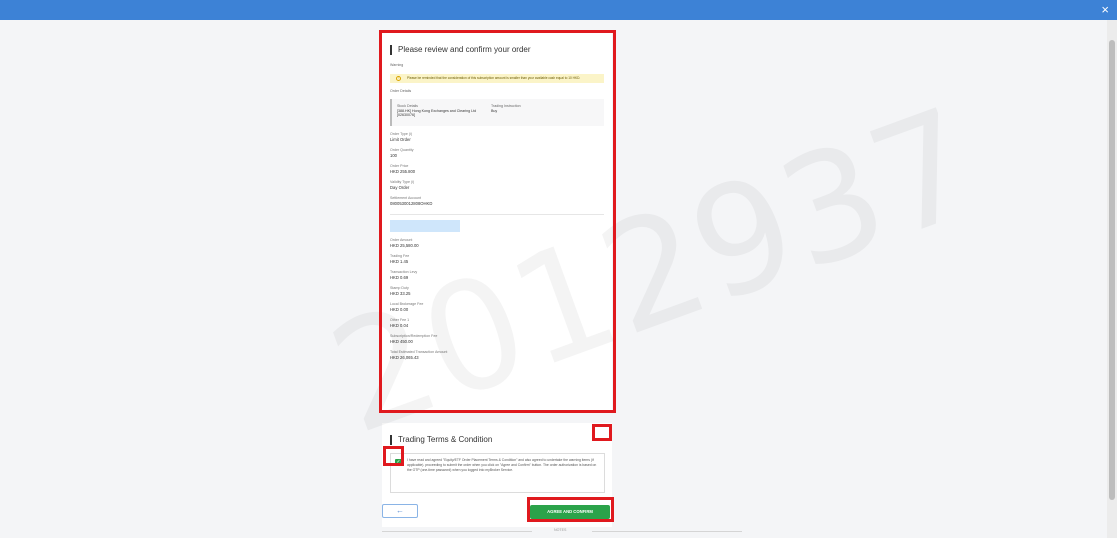 This screenshot has width=1117, height=538. Describe the element at coordinates (497, 169) in the screenshot. I see `order-price-field: Order Price HKD 255.800` at that location.